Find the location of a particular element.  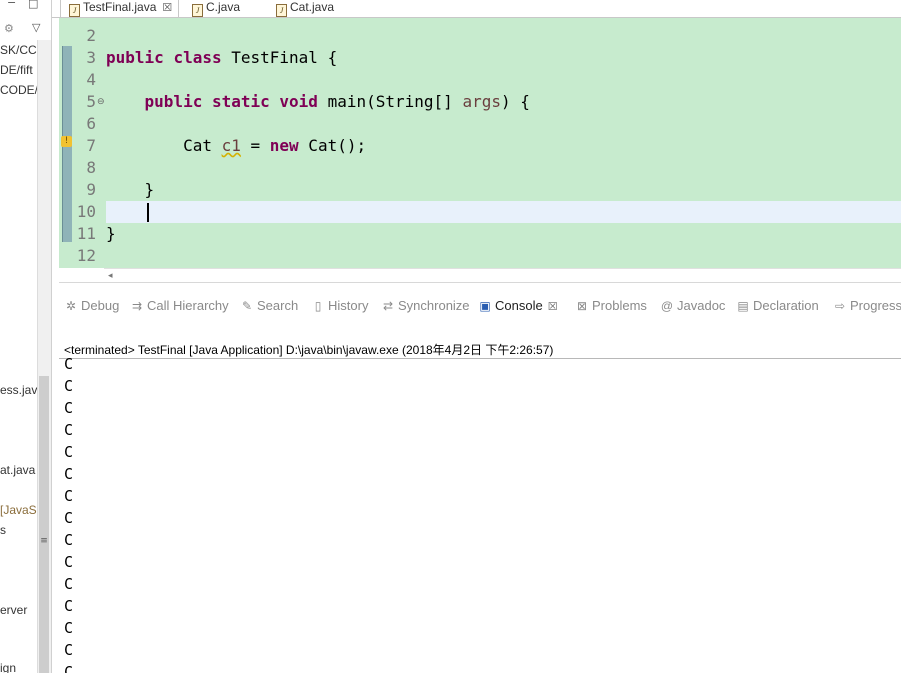

scrollbar-grip-icon: ≡ is located at coordinates (44, 541).